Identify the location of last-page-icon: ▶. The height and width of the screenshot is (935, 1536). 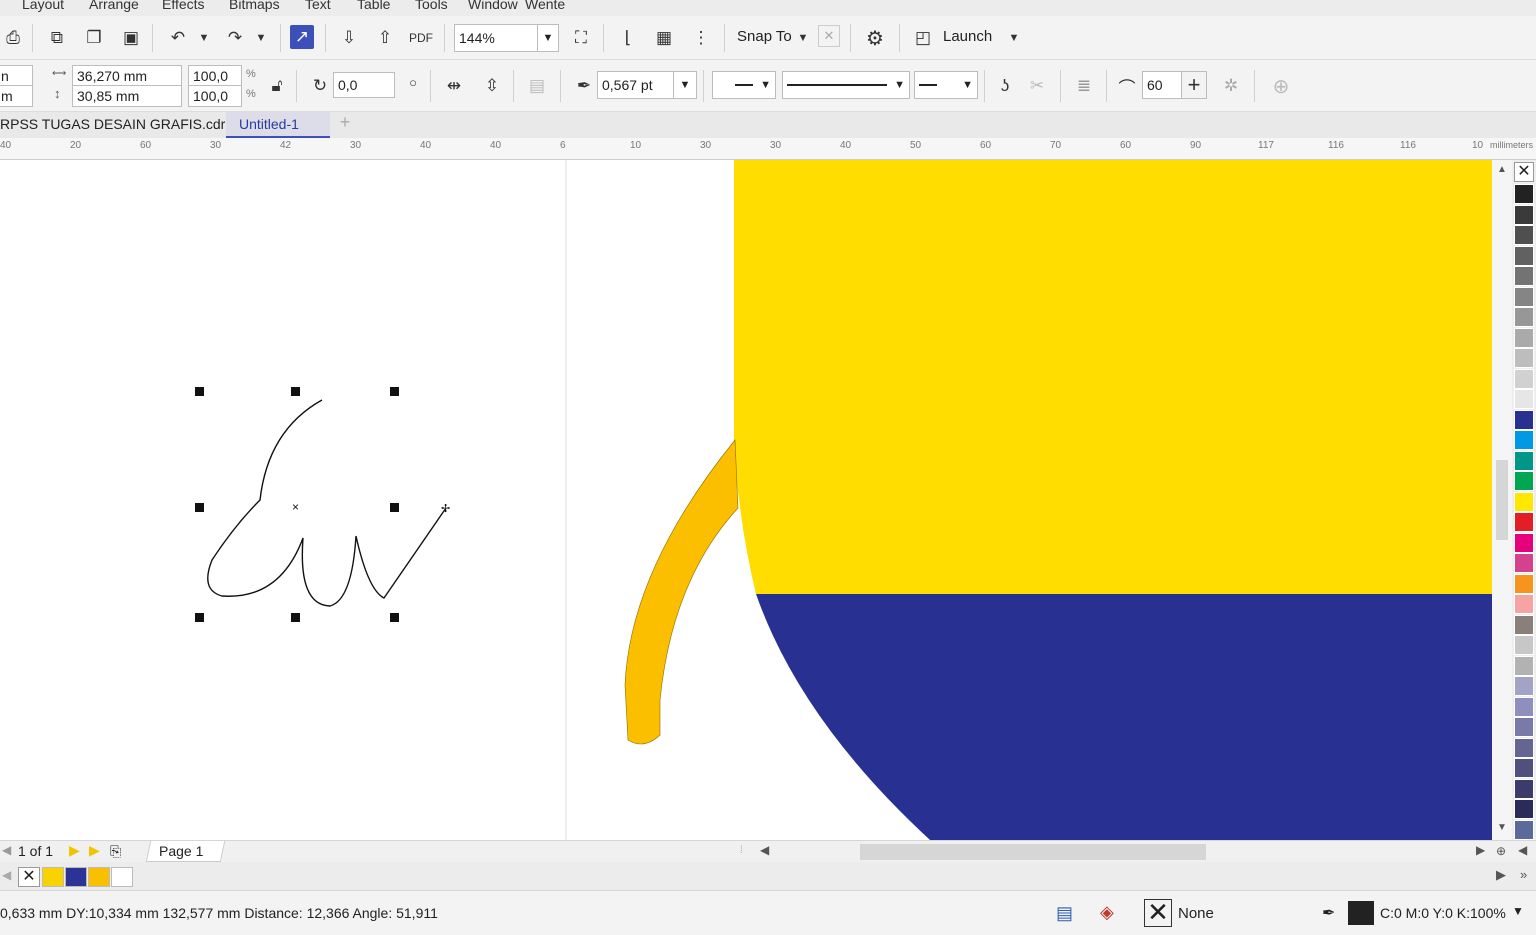
(94, 850).